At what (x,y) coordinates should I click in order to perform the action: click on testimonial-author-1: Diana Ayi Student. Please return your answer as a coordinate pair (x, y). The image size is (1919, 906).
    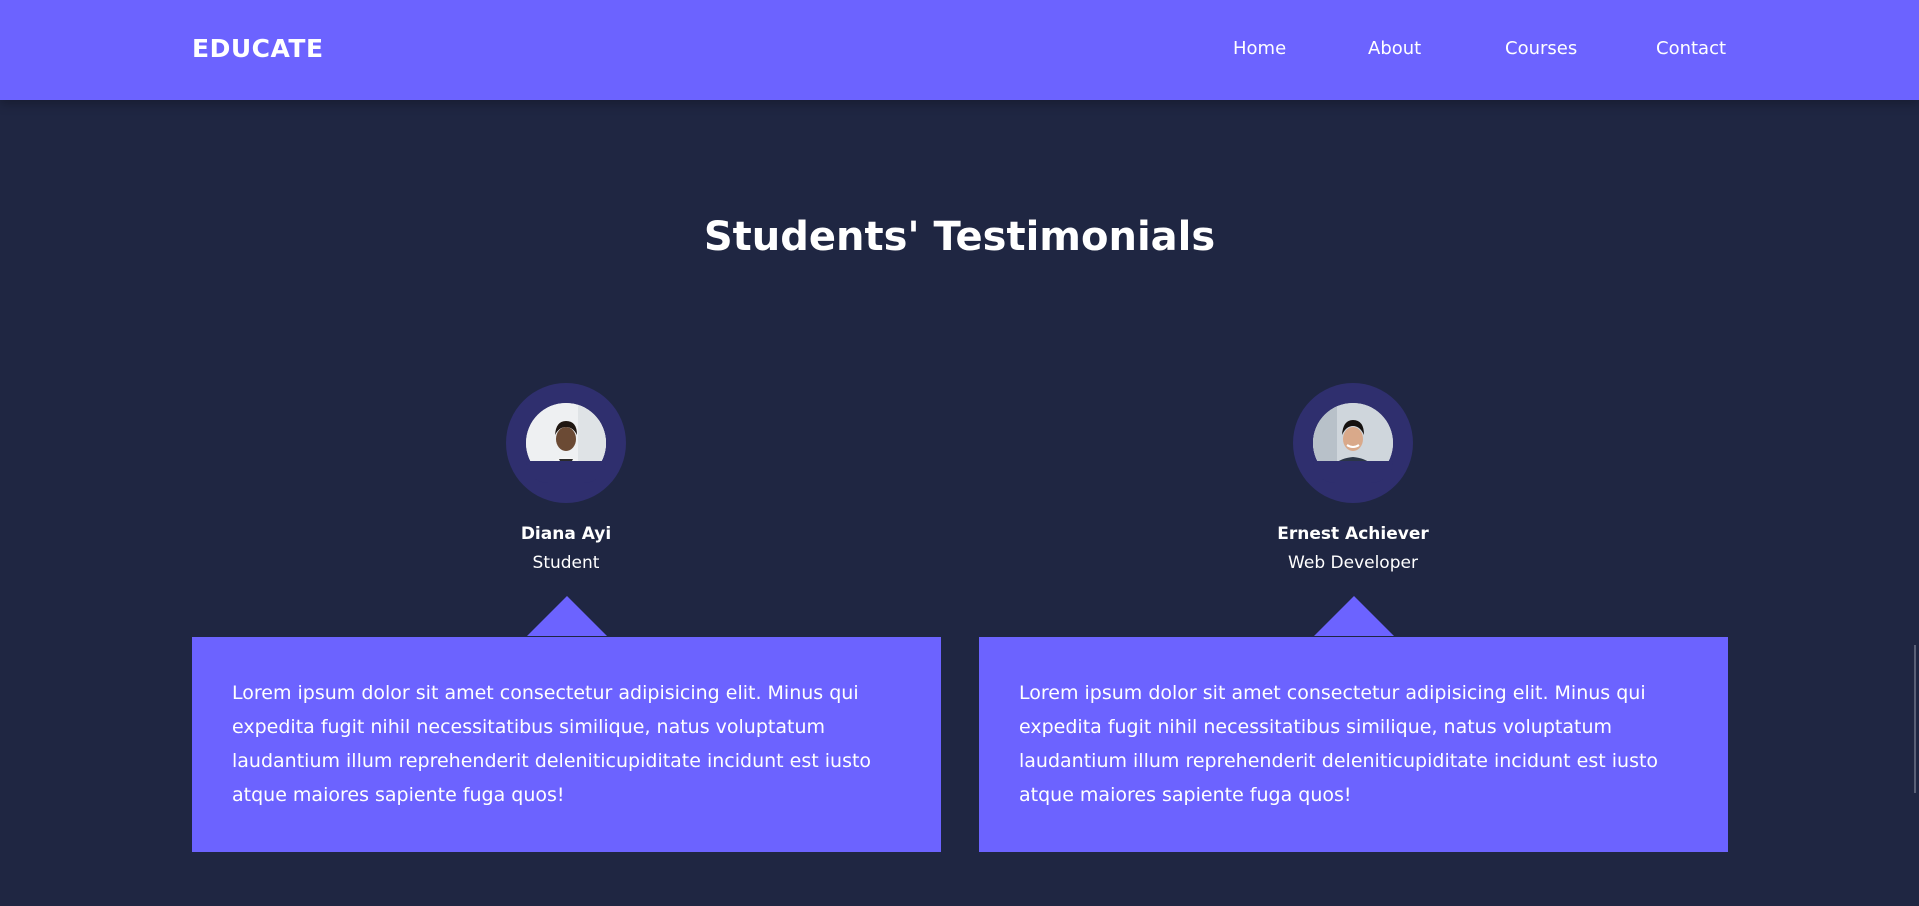
    Looking at the image, I should click on (566, 478).